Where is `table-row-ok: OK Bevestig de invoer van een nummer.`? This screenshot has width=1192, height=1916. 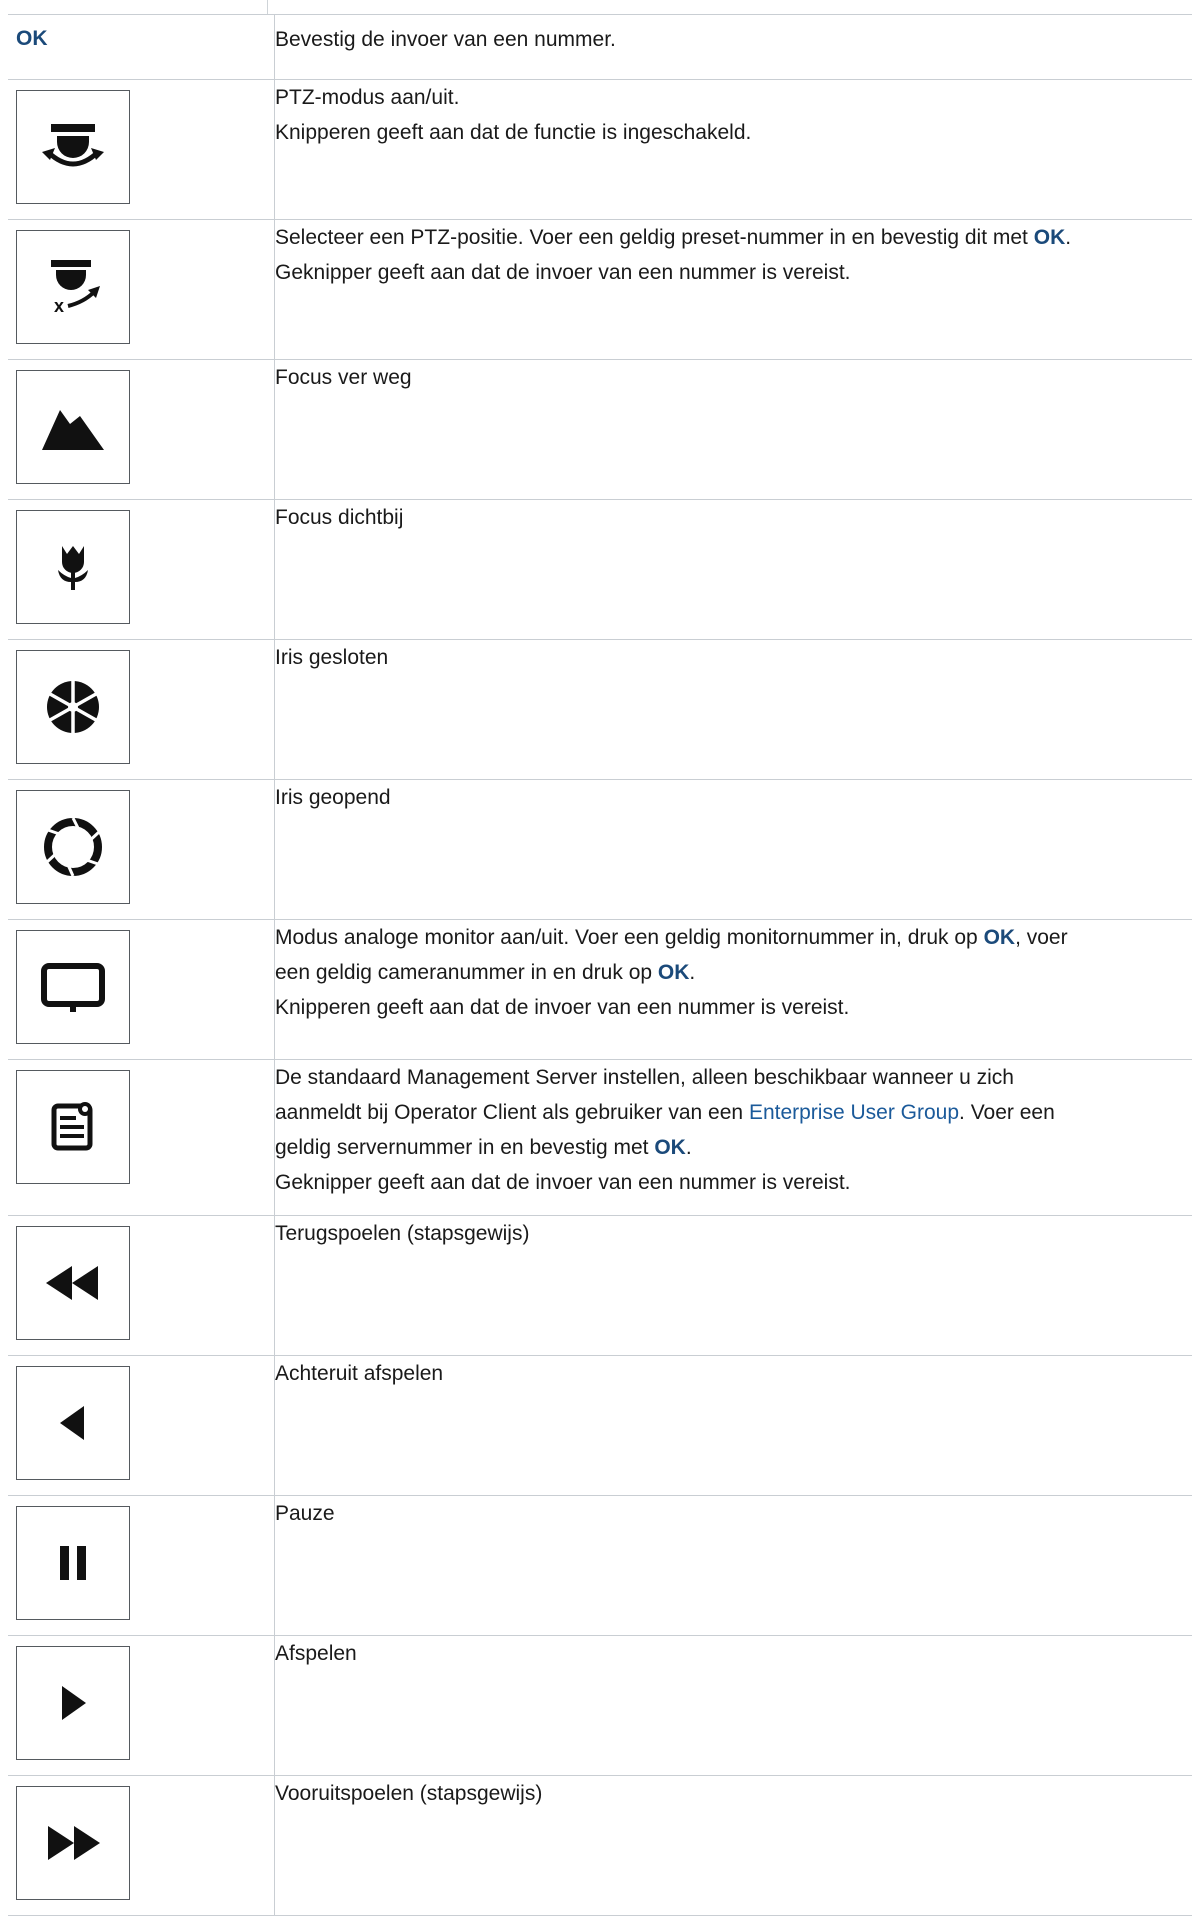 table-row-ok: OK Bevestig de invoer van een nummer. is located at coordinates (600, 47).